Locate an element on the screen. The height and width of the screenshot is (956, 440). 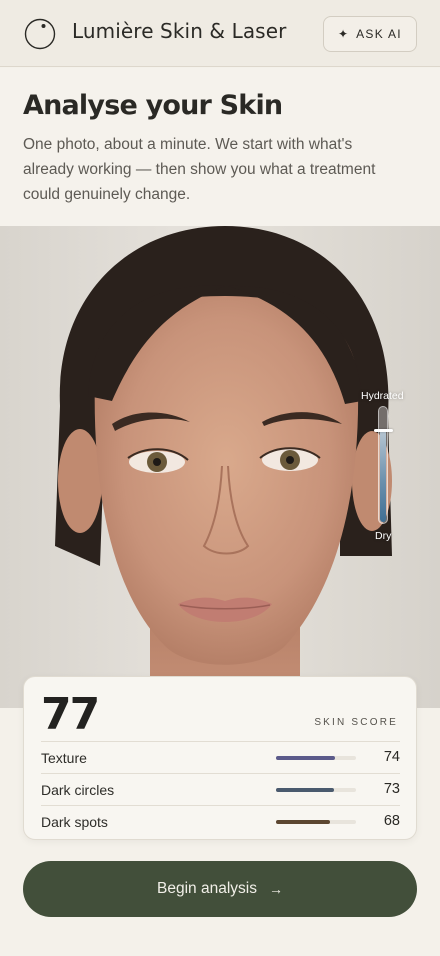
ask-ai-button: ✦ ASK AI is located at coordinates (370, 34).